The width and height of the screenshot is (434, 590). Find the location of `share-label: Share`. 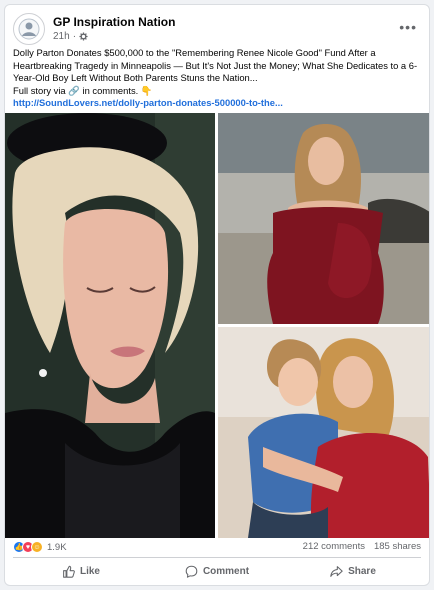

share-label: Share is located at coordinates (362, 571).